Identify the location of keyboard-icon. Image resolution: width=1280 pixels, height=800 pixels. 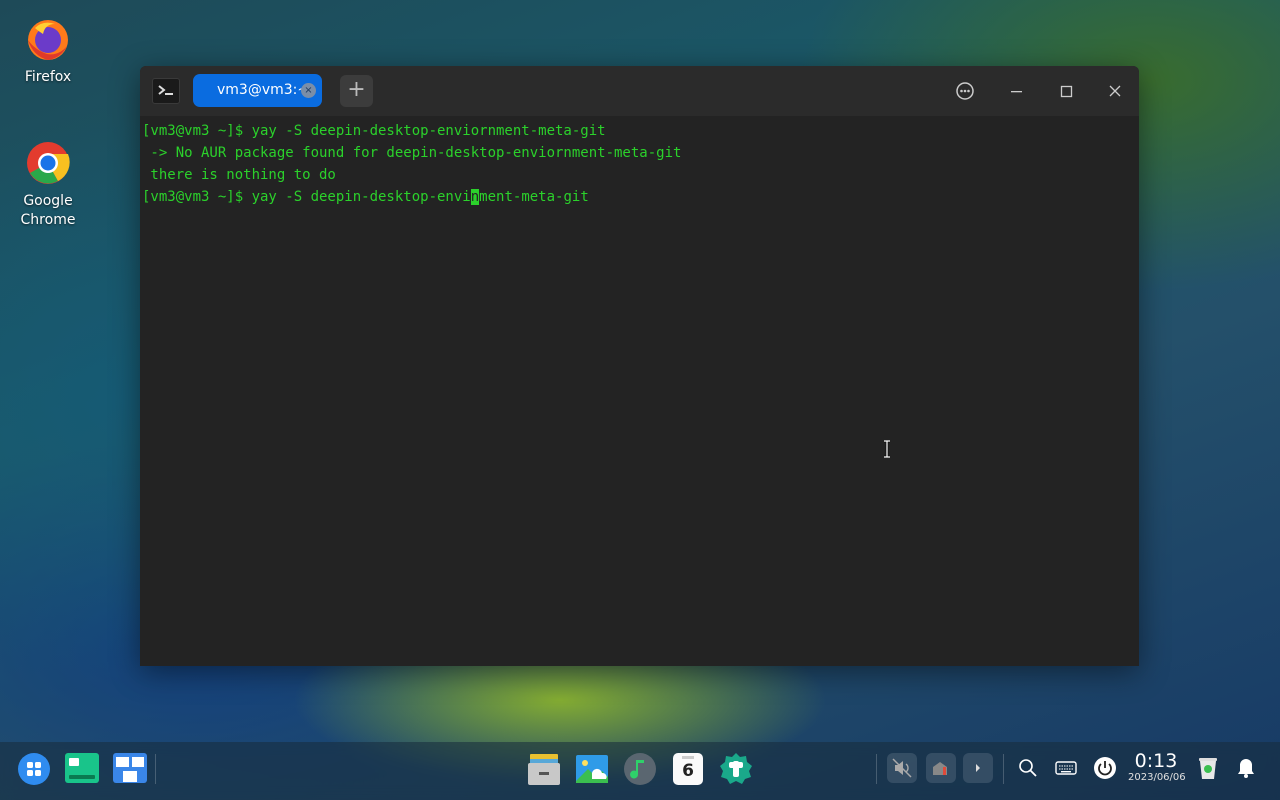
(1066, 768).